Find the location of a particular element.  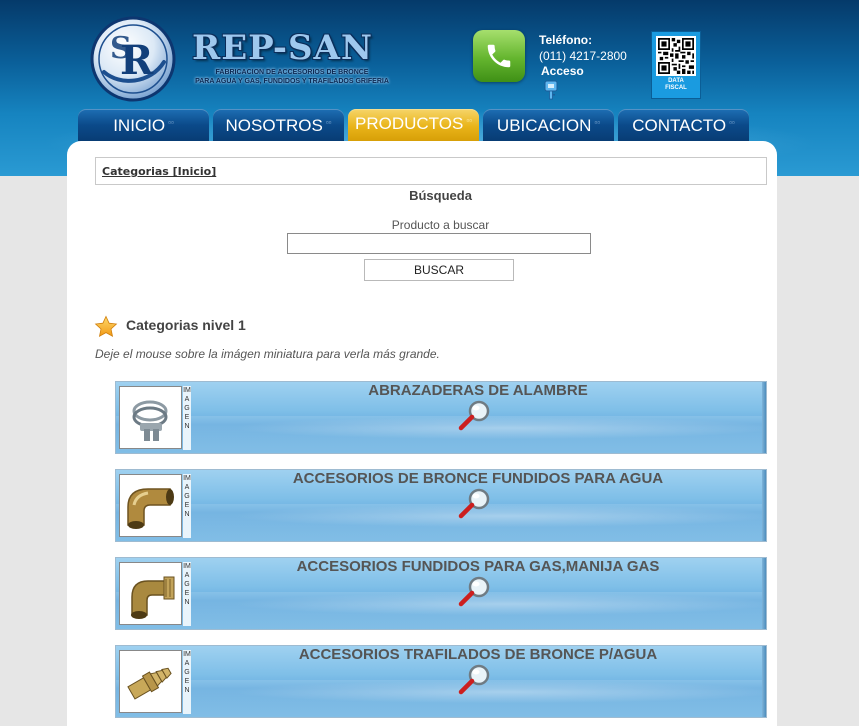

hose-barb-image is located at coordinates (150, 681).